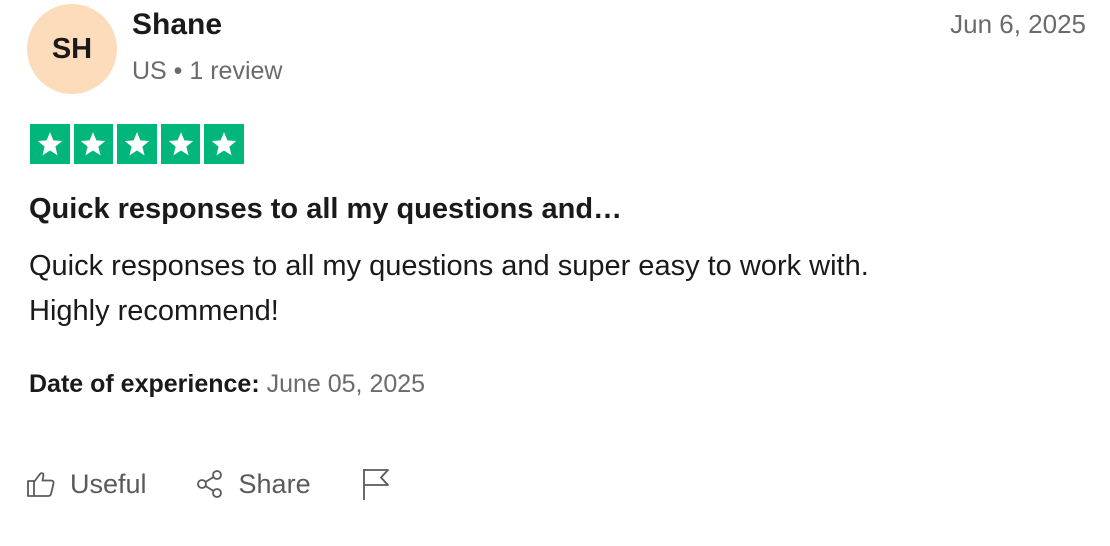 The width and height of the screenshot is (1110, 546). What do you see at coordinates (177, 25) in the screenshot?
I see `reviewer-name: Shane` at bounding box center [177, 25].